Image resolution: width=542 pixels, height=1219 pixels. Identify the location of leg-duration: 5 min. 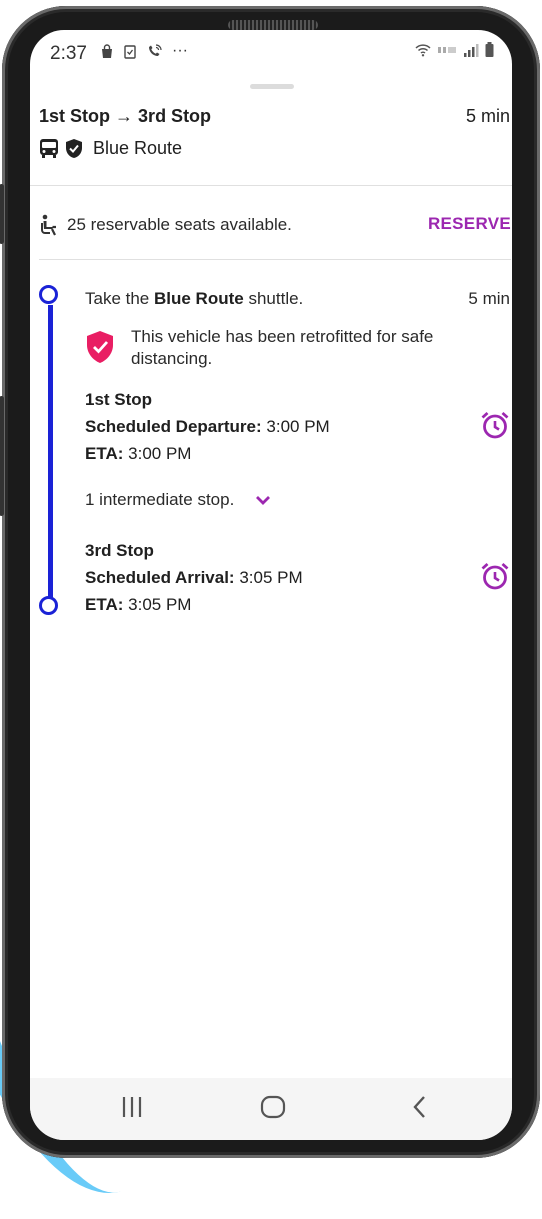
(489, 298).